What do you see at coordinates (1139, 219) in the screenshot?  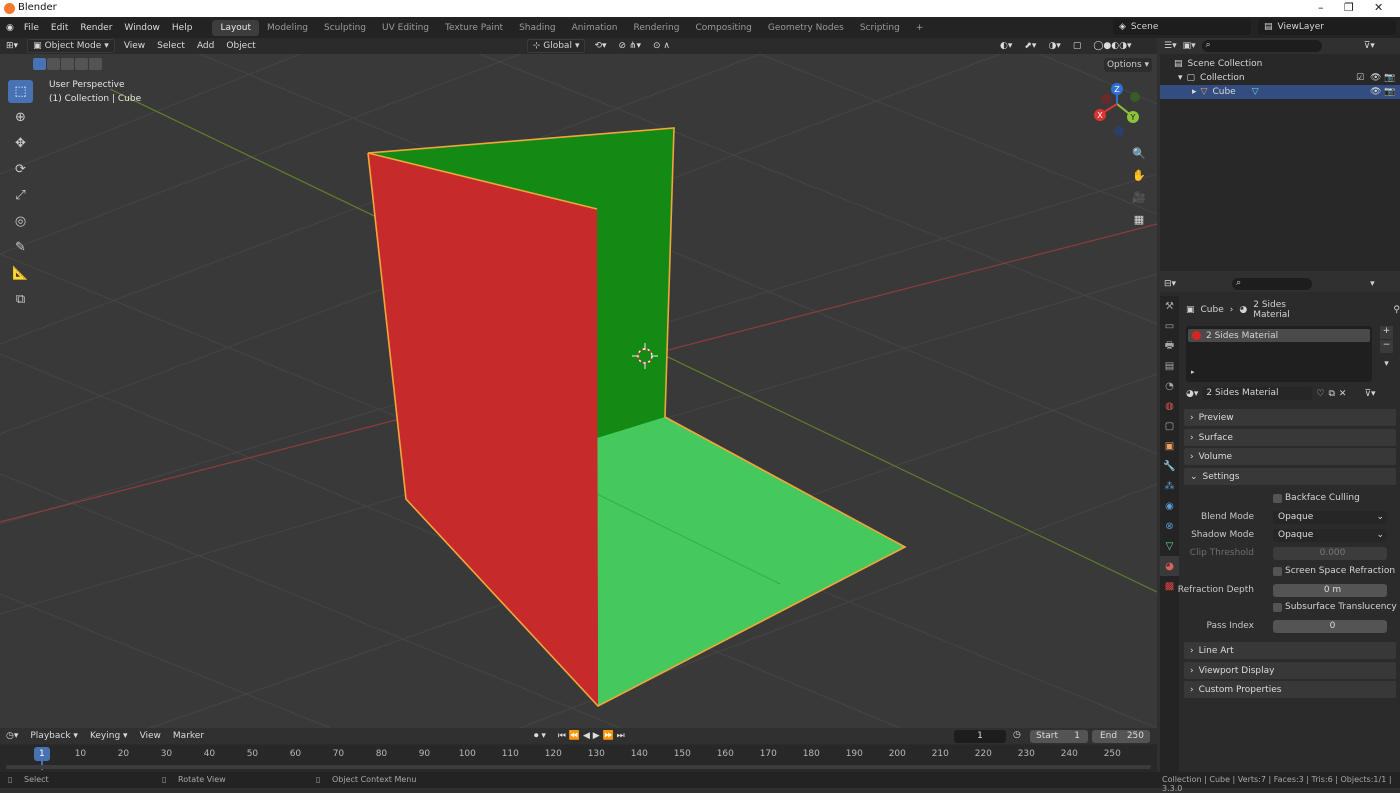 I see `perspective-toggle-icon: ▦` at bounding box center [1139, 219].